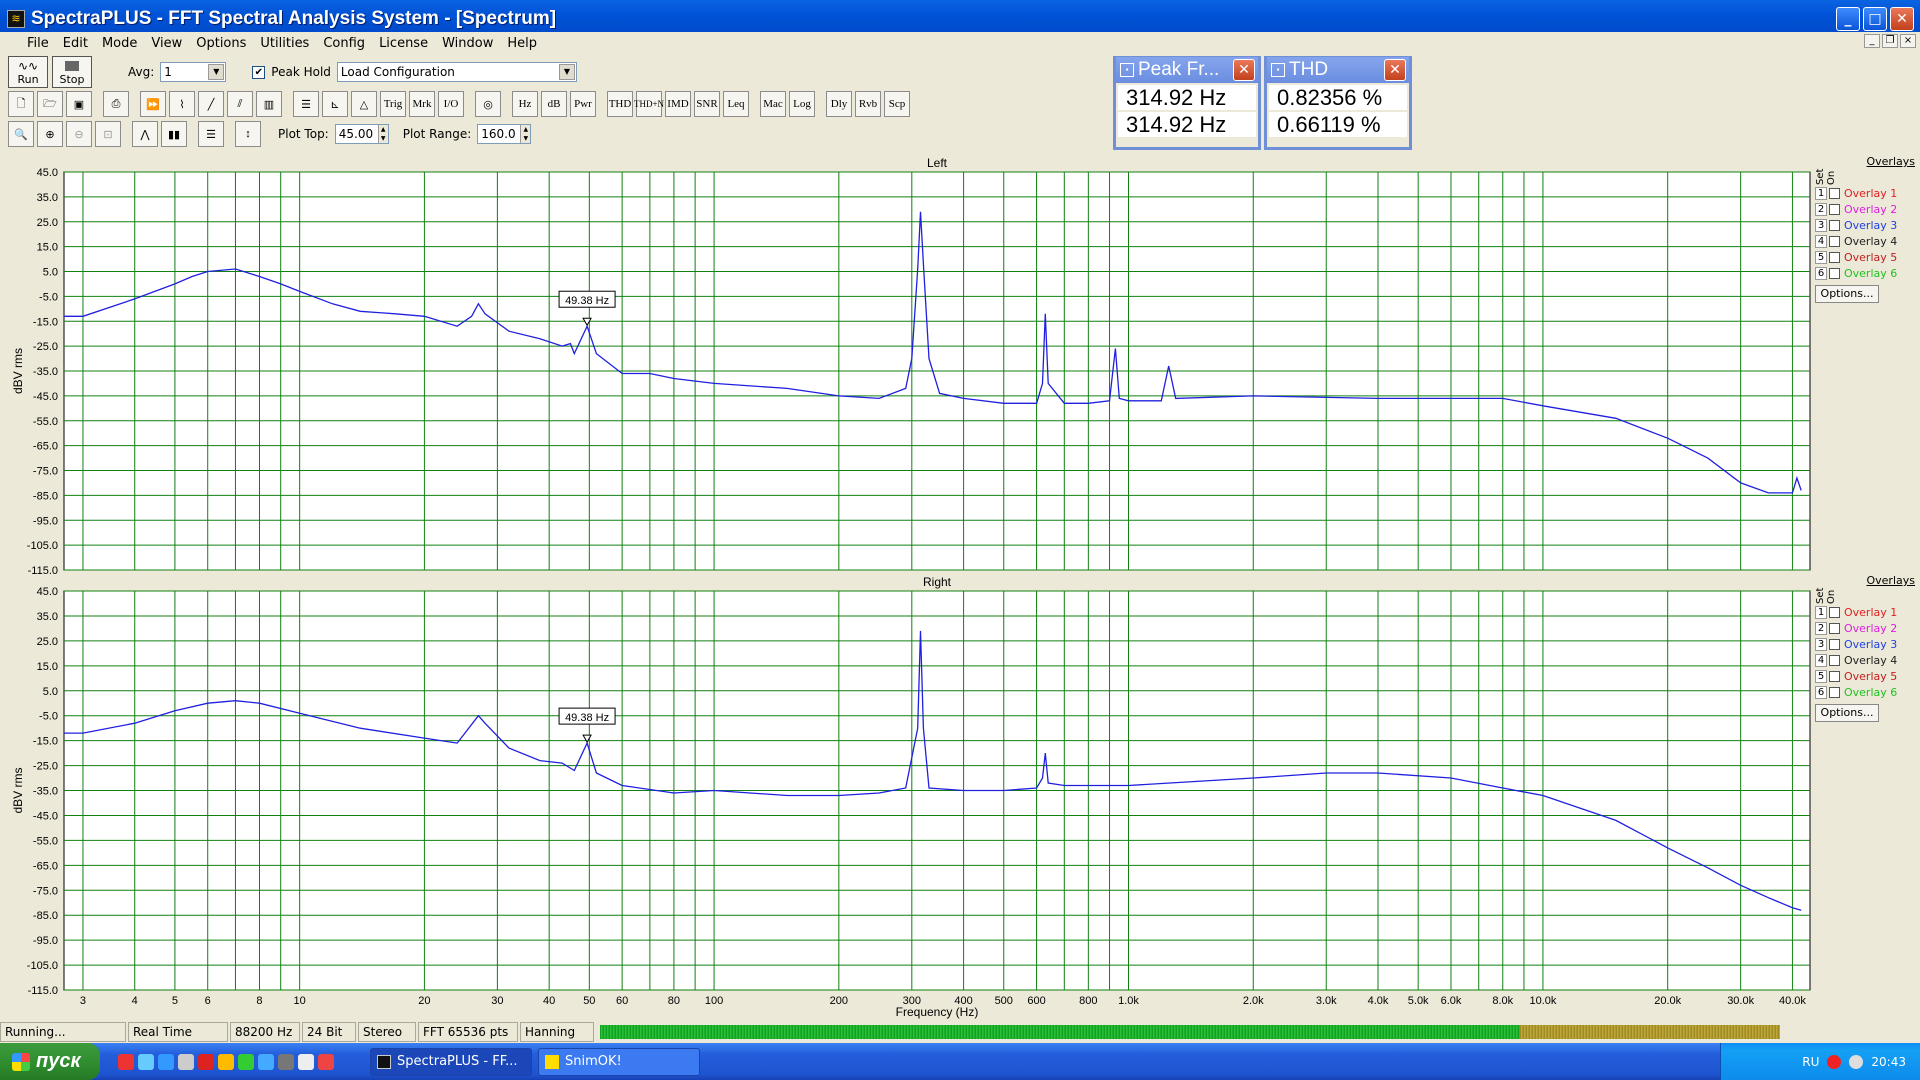 The height and width of the screenshot is (1080, 1920). Describe the element at coordinates (1872, 41) in the screenshot. I see `mdi-minimize-button: _` at that location.